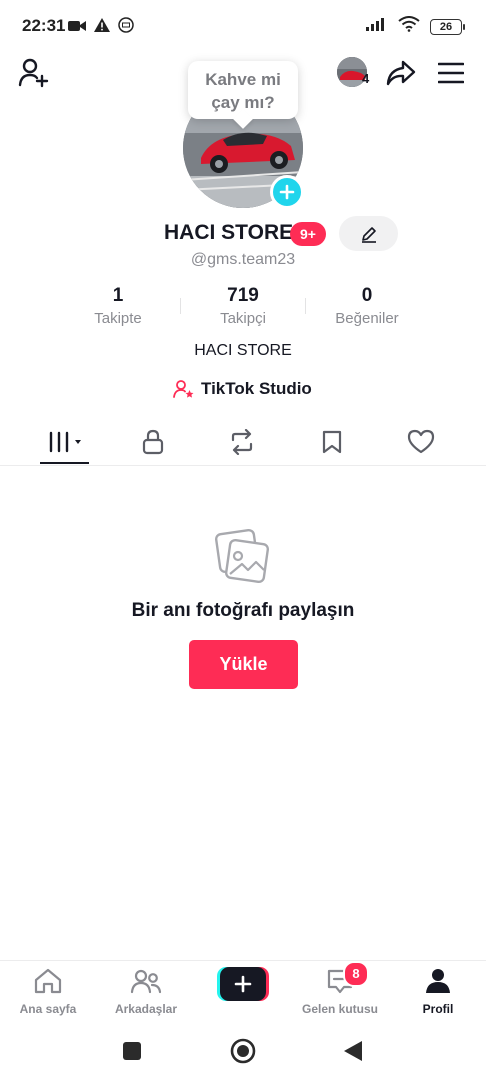 The width and height of the screenshot is (486, 1080). I want to click on tiktok-studio-link: TikTok Studio, so click(242, 389).